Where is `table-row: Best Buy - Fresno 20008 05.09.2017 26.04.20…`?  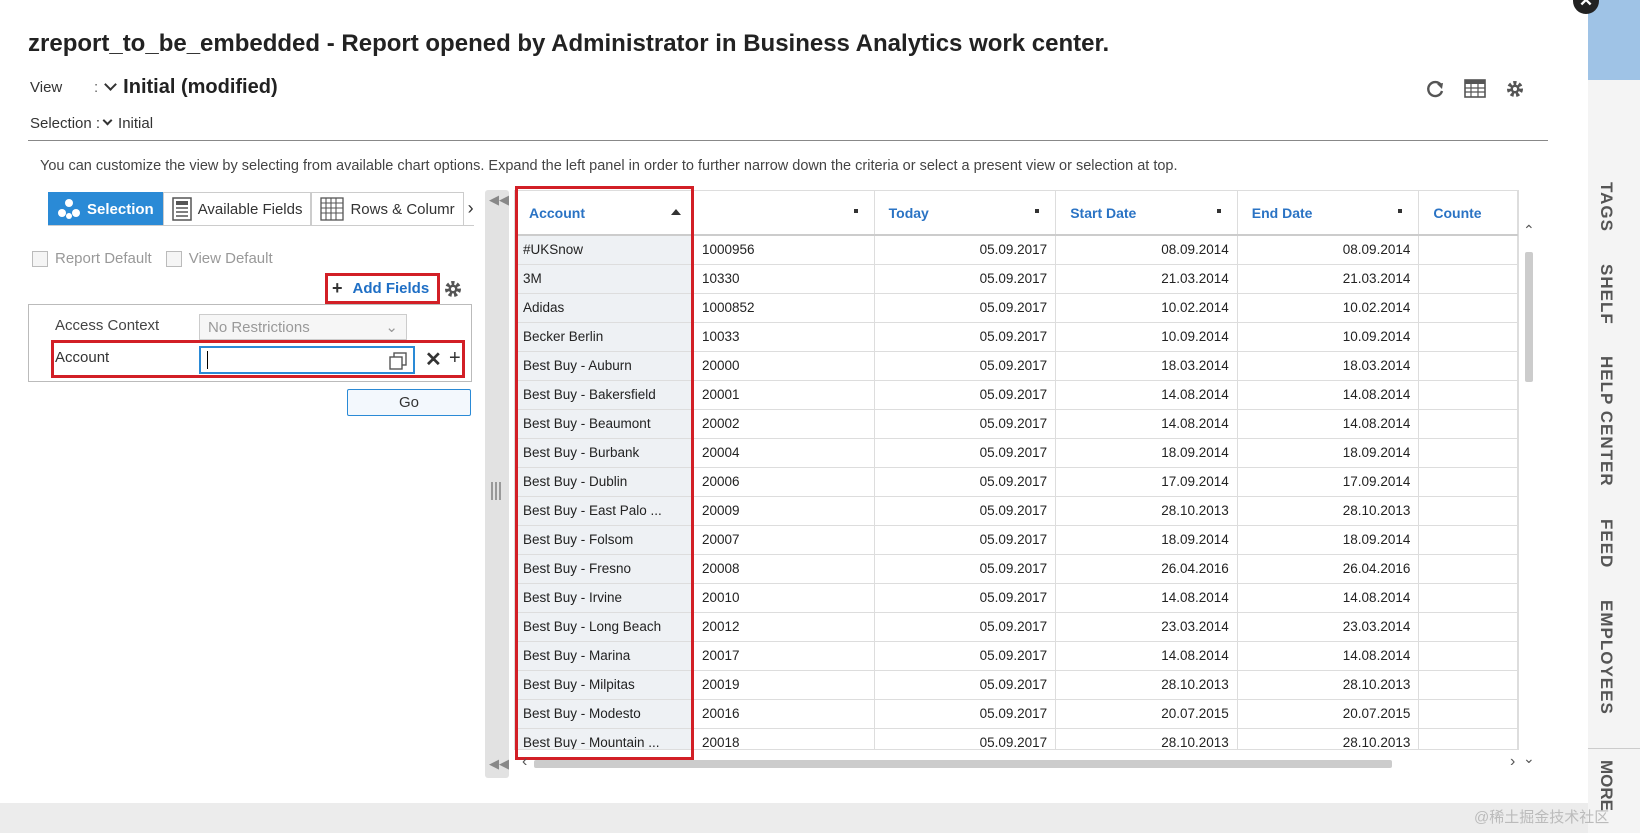 table-row: Best Buy - Fresno 20008 05.09.2017 26.04.20… is located at coordinates (1016, 569).